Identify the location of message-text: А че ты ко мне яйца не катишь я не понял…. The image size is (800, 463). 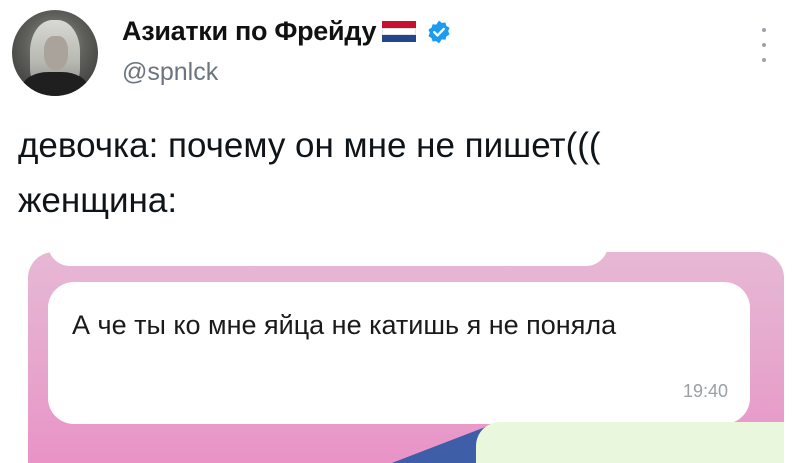
(344, 325).